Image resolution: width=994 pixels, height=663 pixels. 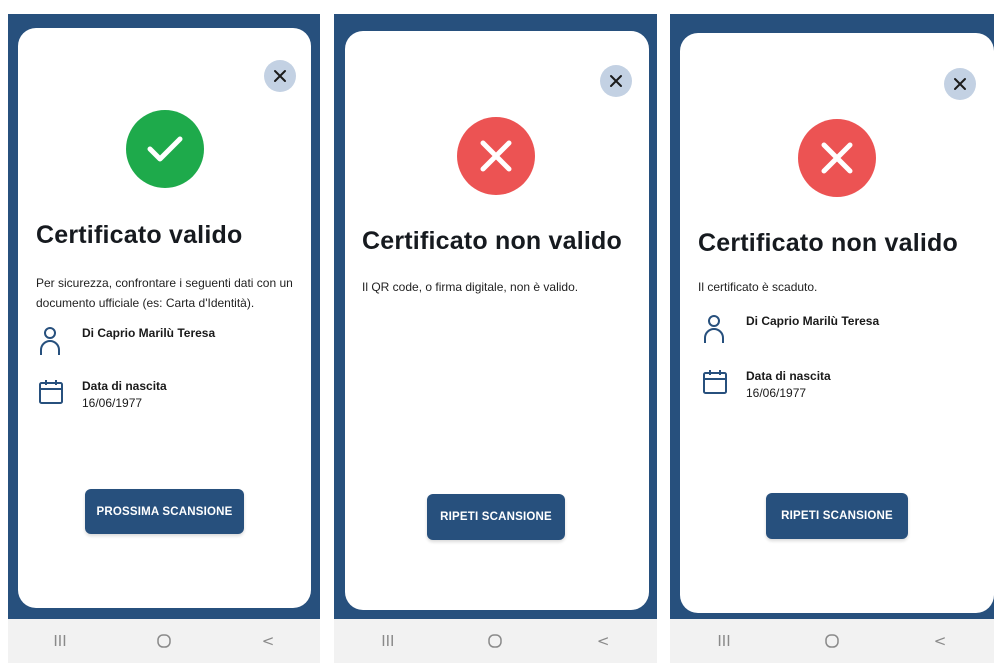 What do you see at coordinates (164, 511) in the screenshot?
I see `next-scan-button: PROSSIMA SCANSIONE` at bounding box center [164, 511].